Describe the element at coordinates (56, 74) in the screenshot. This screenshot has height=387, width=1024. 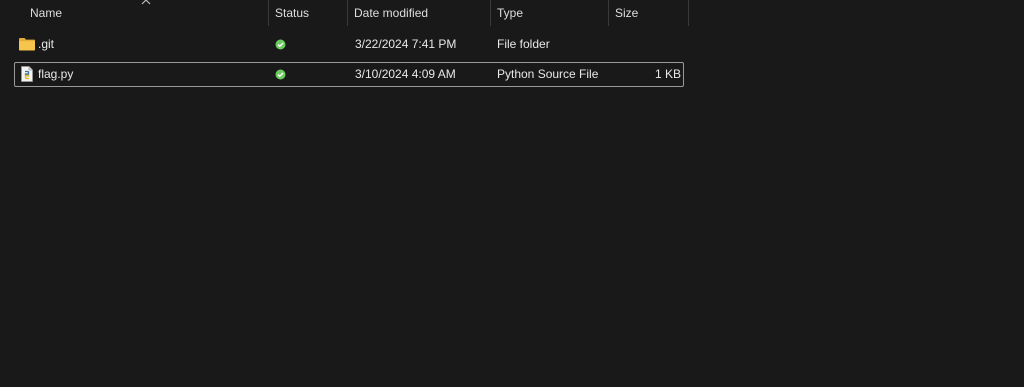
I see `file-name: flag.py` at that location.